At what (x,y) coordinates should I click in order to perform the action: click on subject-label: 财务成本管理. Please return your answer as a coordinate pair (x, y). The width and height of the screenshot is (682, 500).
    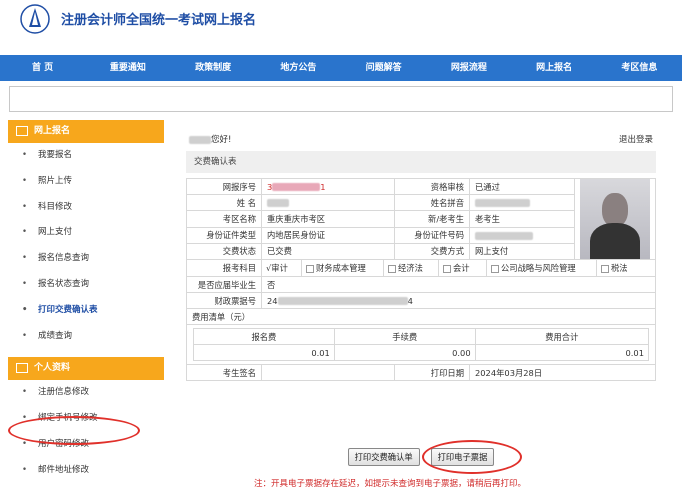
    Looking at the image, I should click on (341, 268).